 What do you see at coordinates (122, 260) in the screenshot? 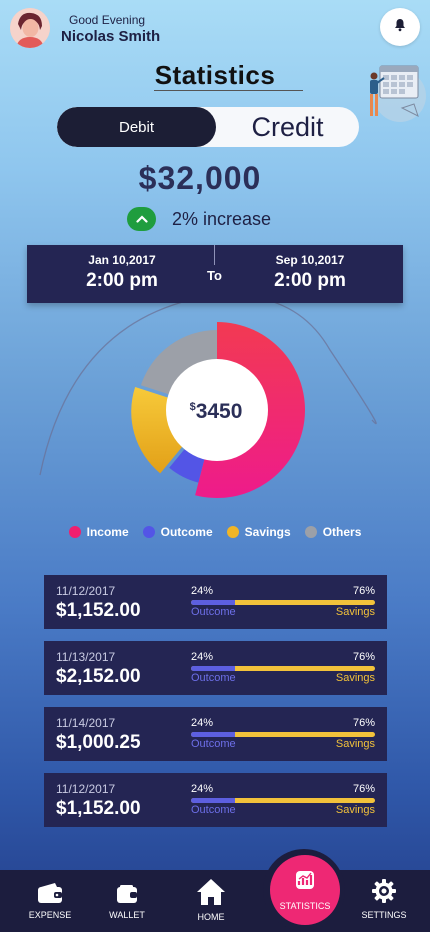
I see `start-date: Jan 10,2017` at bounding box center [122, 260].